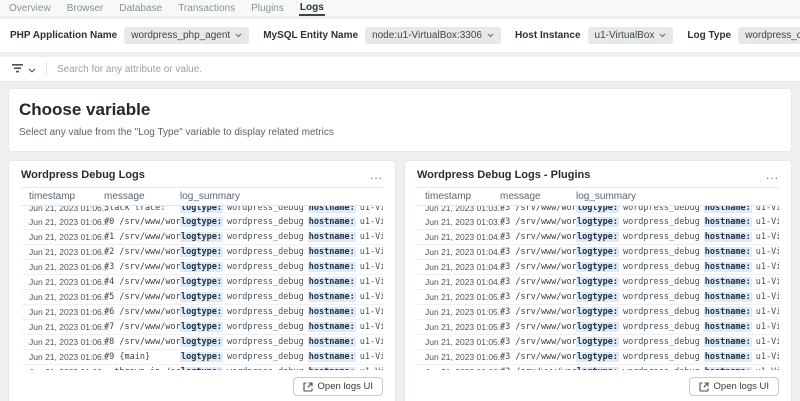 This screenshot has height=401, width=800. Describe the element at coordinates (206, 8) in the screenshot. I see `tab-transactions: Transactions` at that location.